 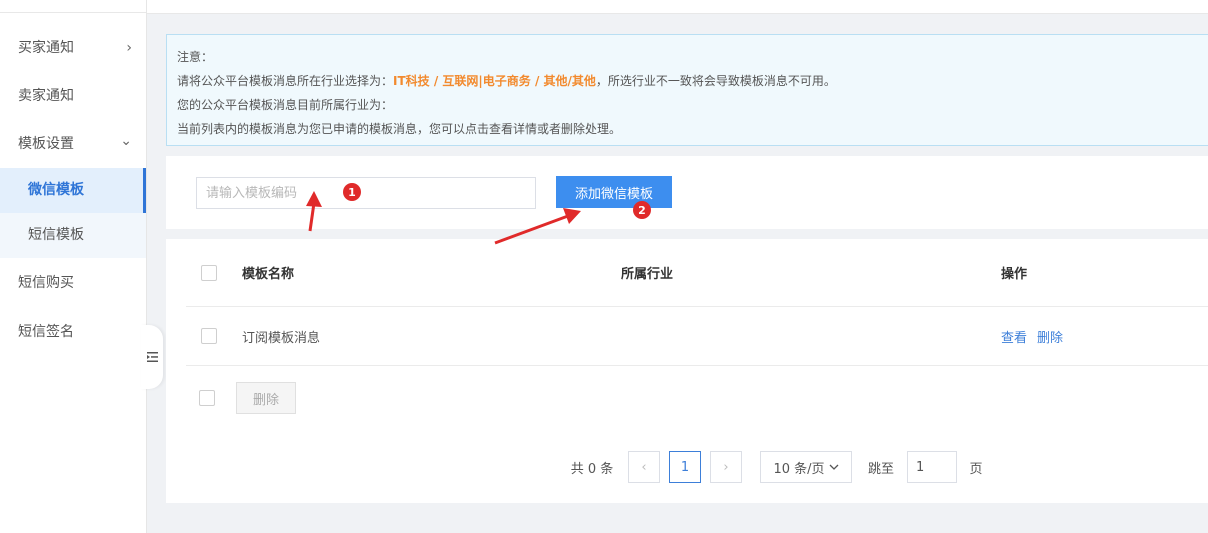 What do you see at coordinates (46, 96) in the screenshot?
I see `sidebar-item-label: 卖家通知` at bounding box center [46, 96].